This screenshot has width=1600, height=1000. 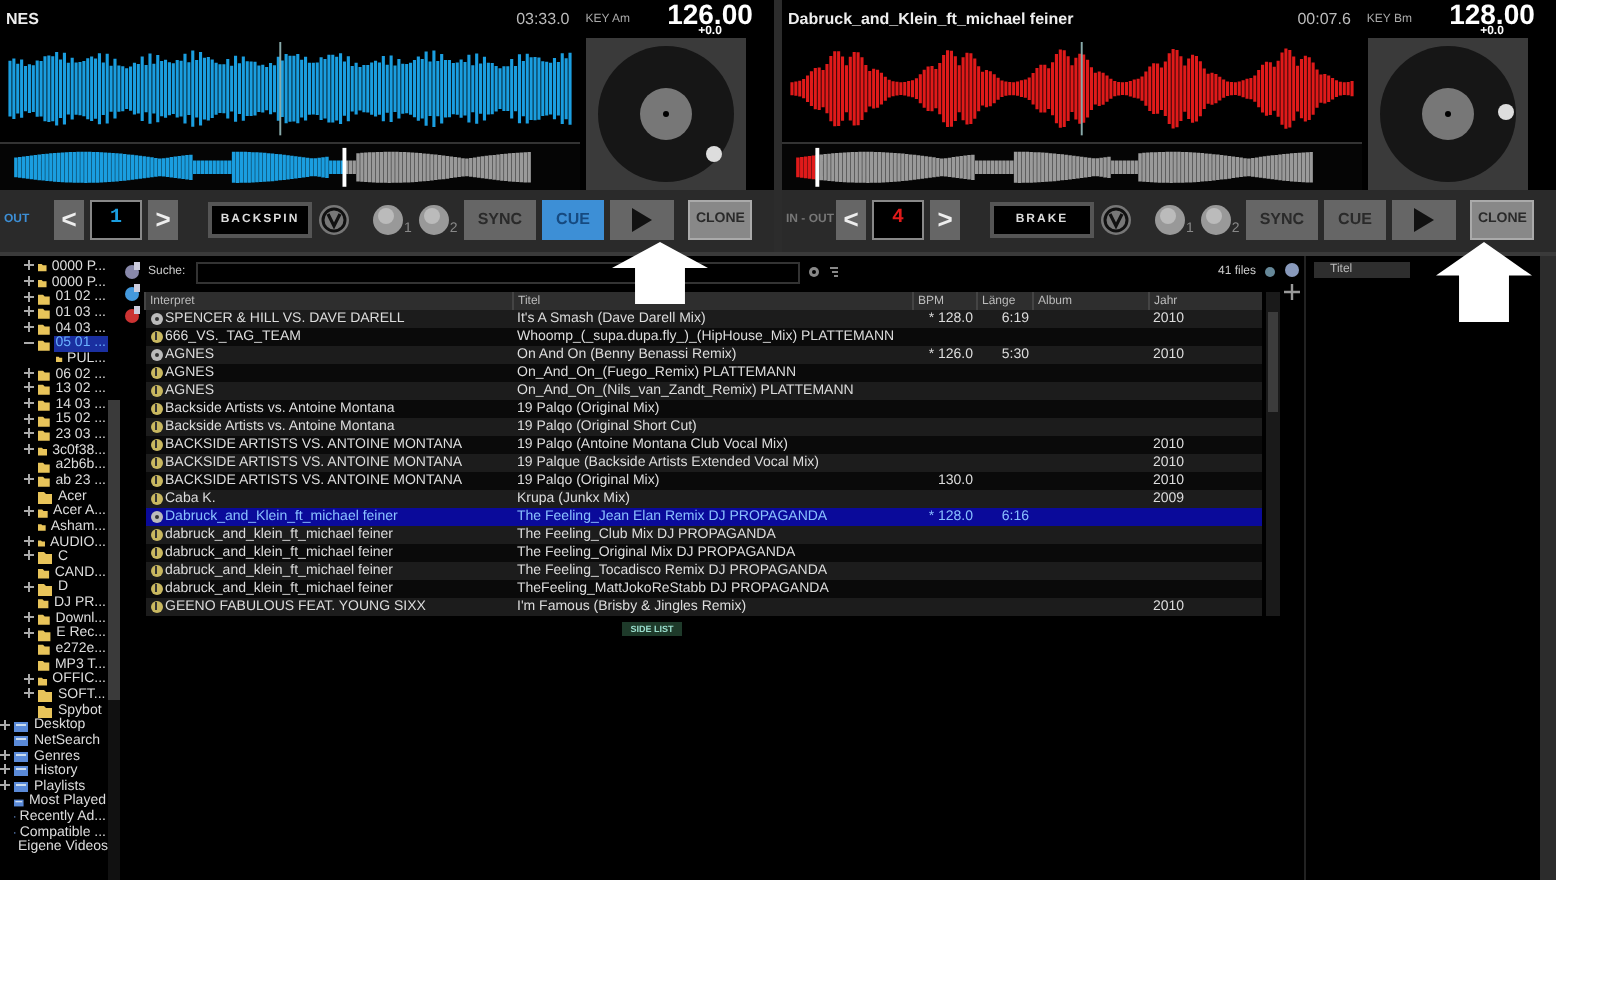 I want to click on elapsed-time: 00:07.6, so click(x=1324, y=19).